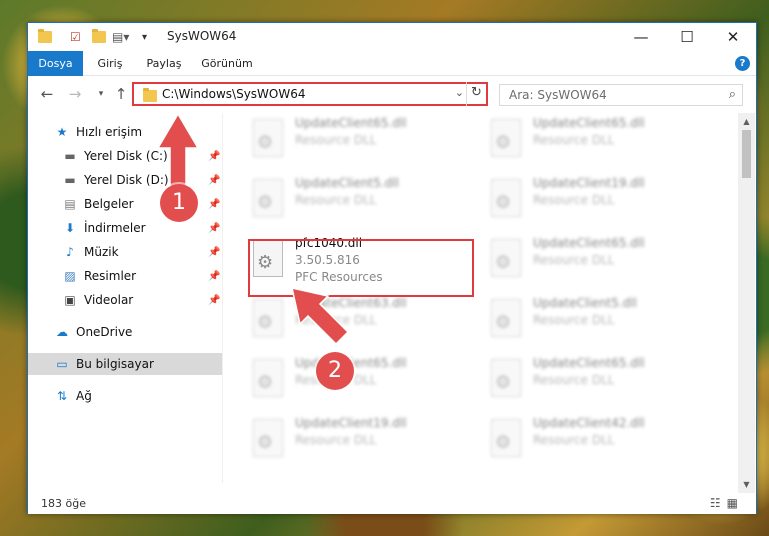 Image resolution: width=769 pixels, height=536 pixels. What do you see at coordinates (101, 252) in the screenshot?
I see `sidebar-item-label: Müzik` at bounding box center [101, 252].